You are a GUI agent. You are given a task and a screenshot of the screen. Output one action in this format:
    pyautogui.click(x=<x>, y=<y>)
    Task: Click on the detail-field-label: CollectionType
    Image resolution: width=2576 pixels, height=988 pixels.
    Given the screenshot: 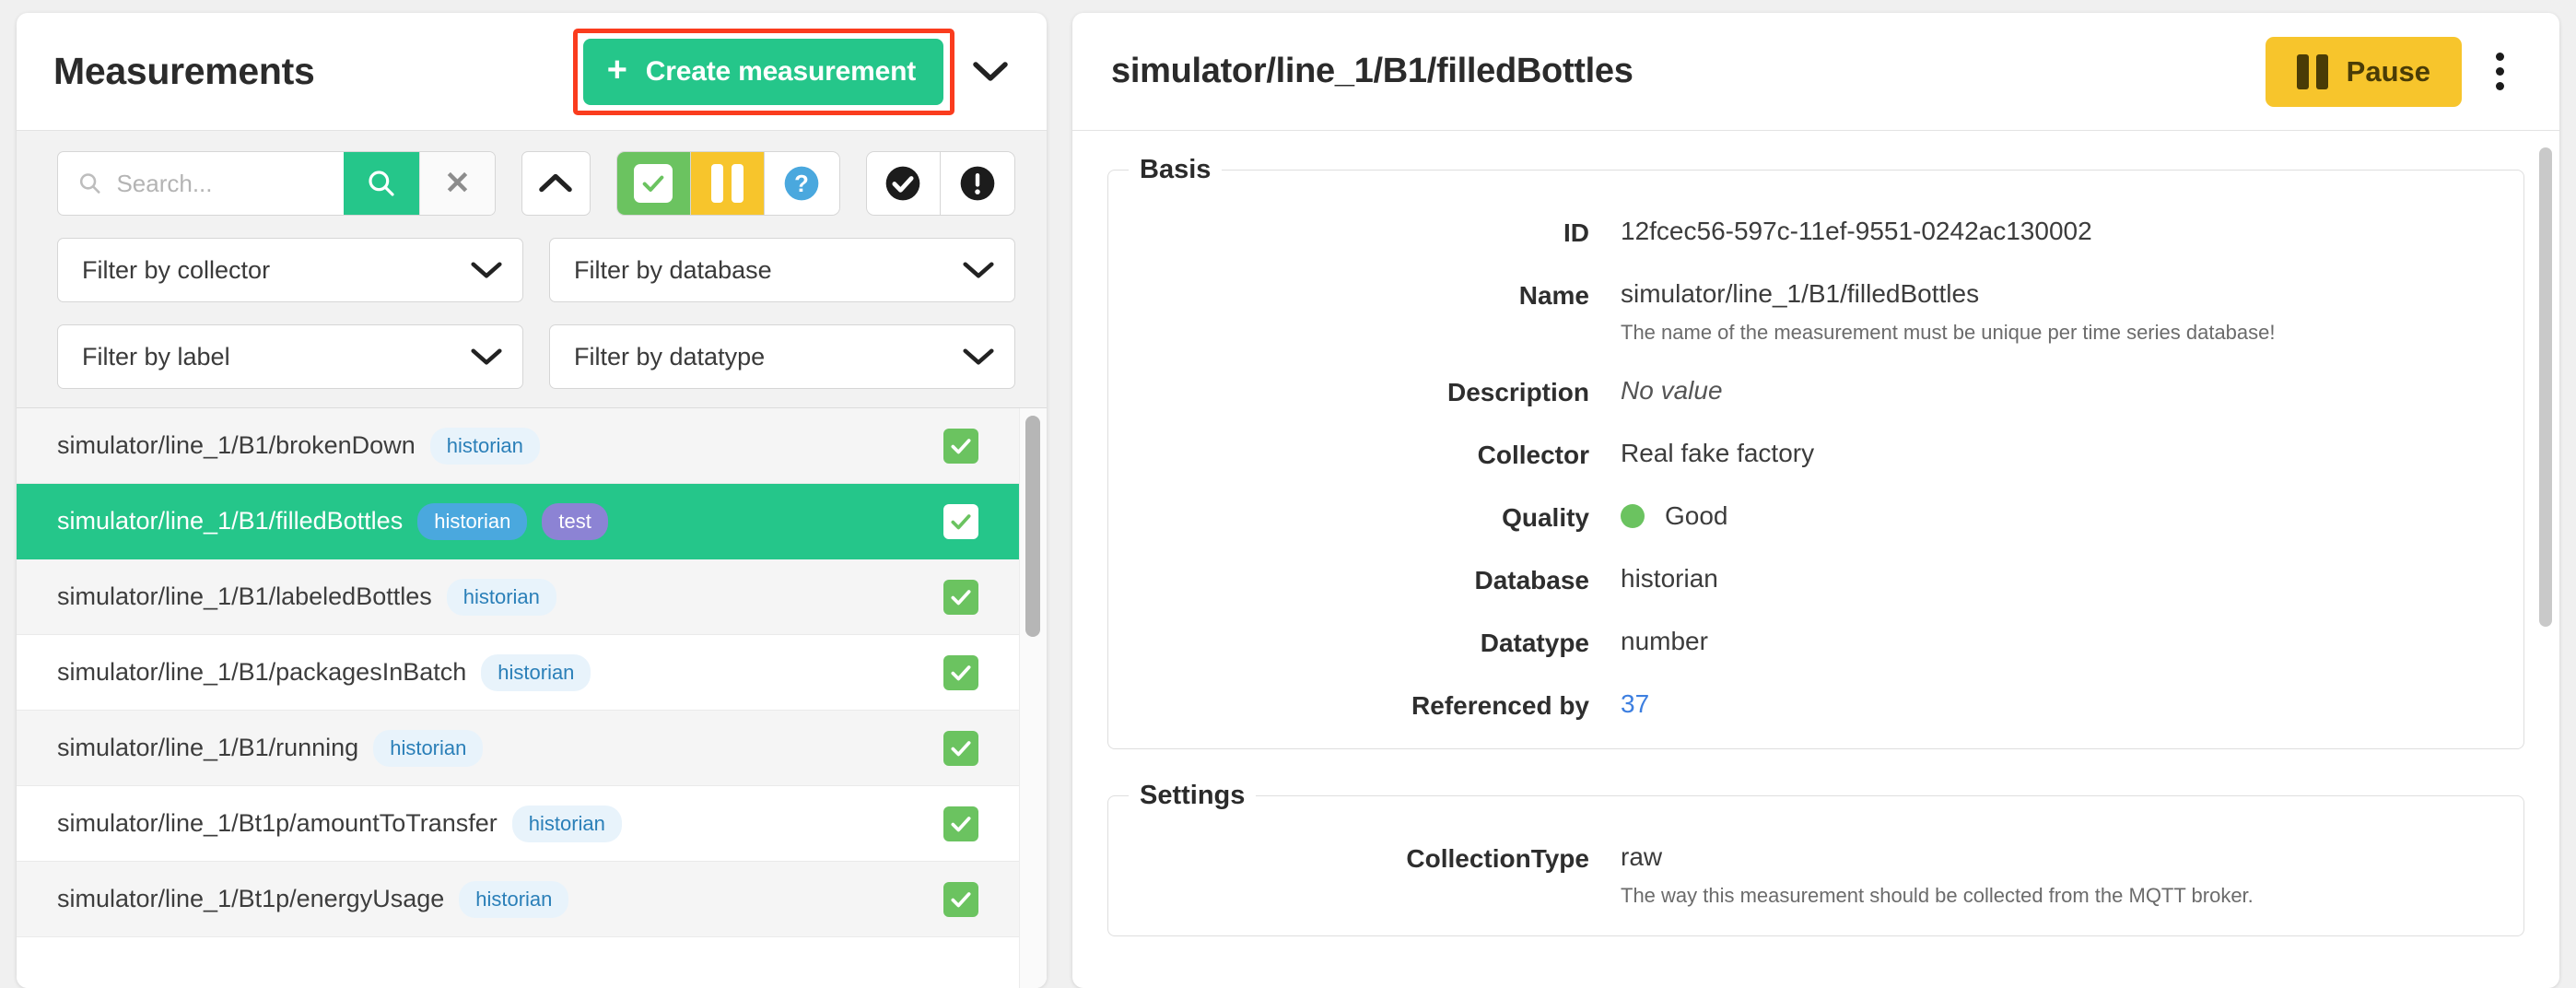 What is the action you would take?
    pyautogui.click(x=1498, y=859)
    